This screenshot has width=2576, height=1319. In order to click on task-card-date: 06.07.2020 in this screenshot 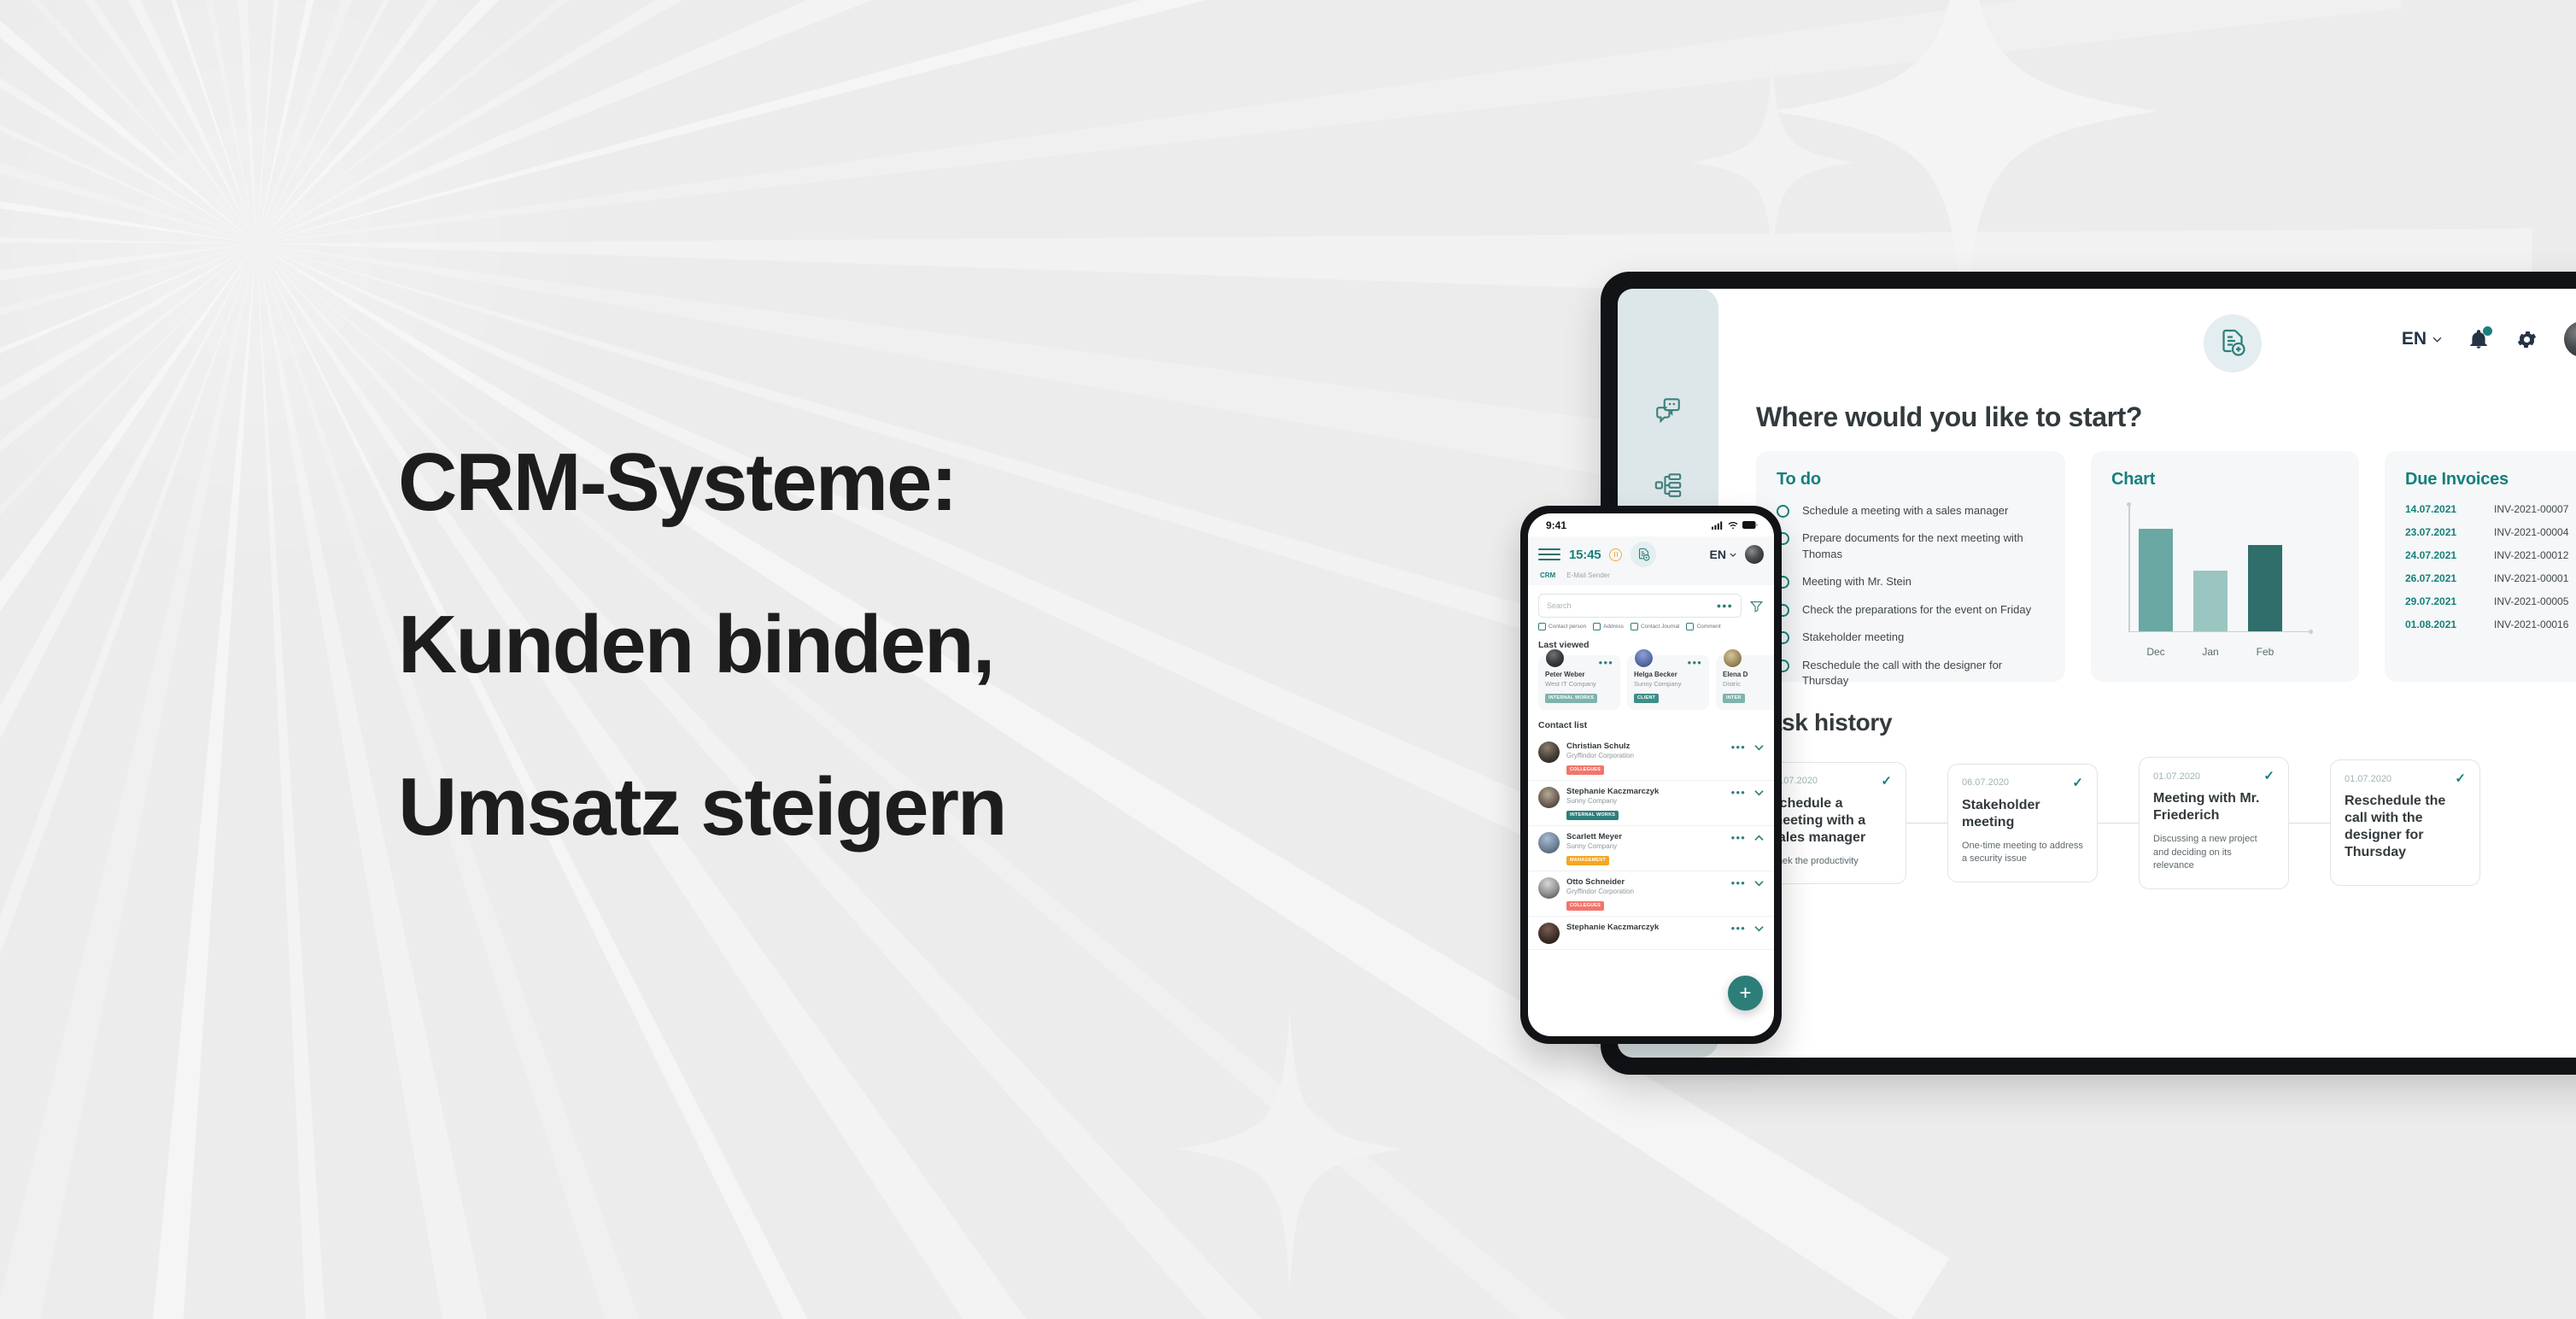, I will do `click(1986, 782)`.